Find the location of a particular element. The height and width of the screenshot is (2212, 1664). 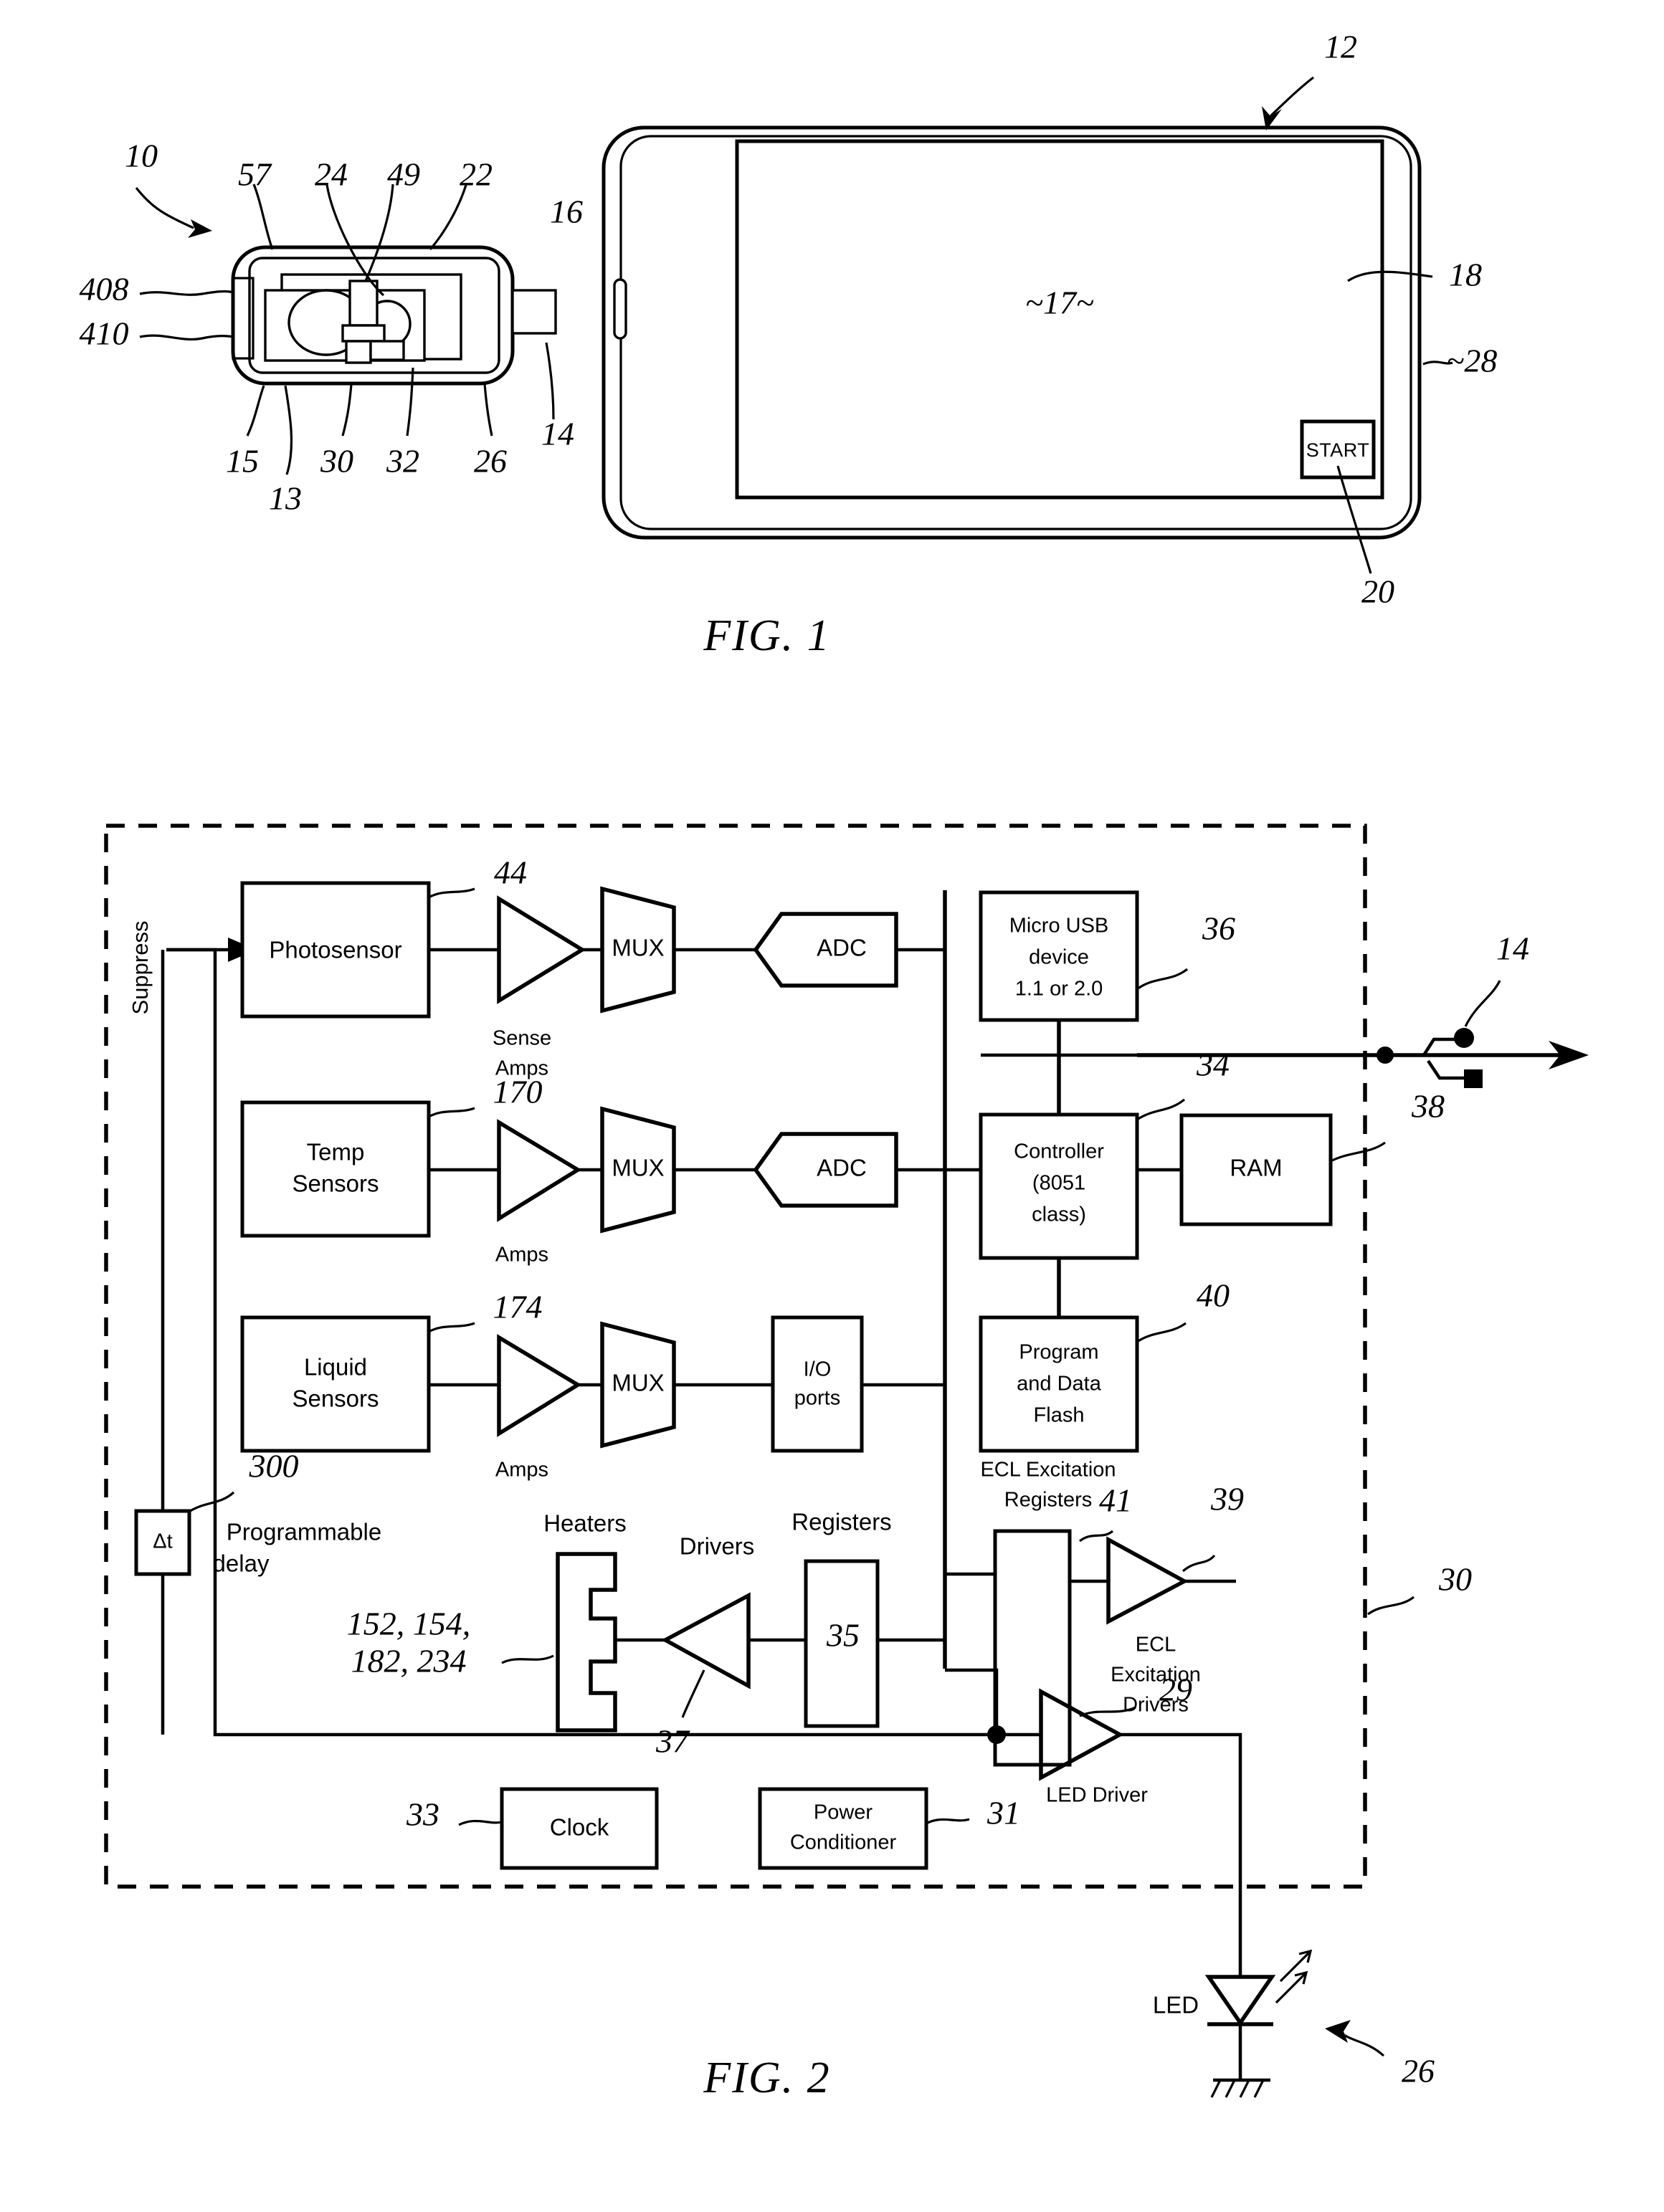

micro-usb-group: Micro USB device 1.1 or 2.0 36 14 is located at coordinates (1284, 989).